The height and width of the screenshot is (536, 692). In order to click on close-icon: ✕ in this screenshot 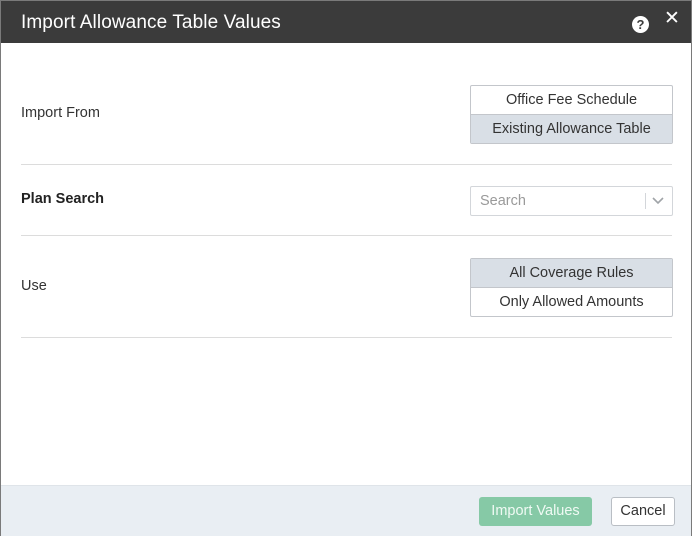, I will do `click(672, 18)`.